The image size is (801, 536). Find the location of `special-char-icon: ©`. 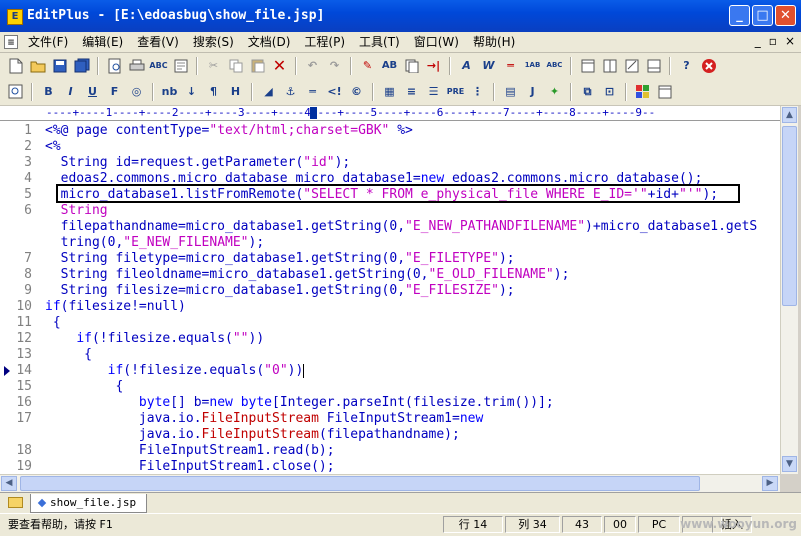

special-char-icon: © is located at coordinates (356, 91).